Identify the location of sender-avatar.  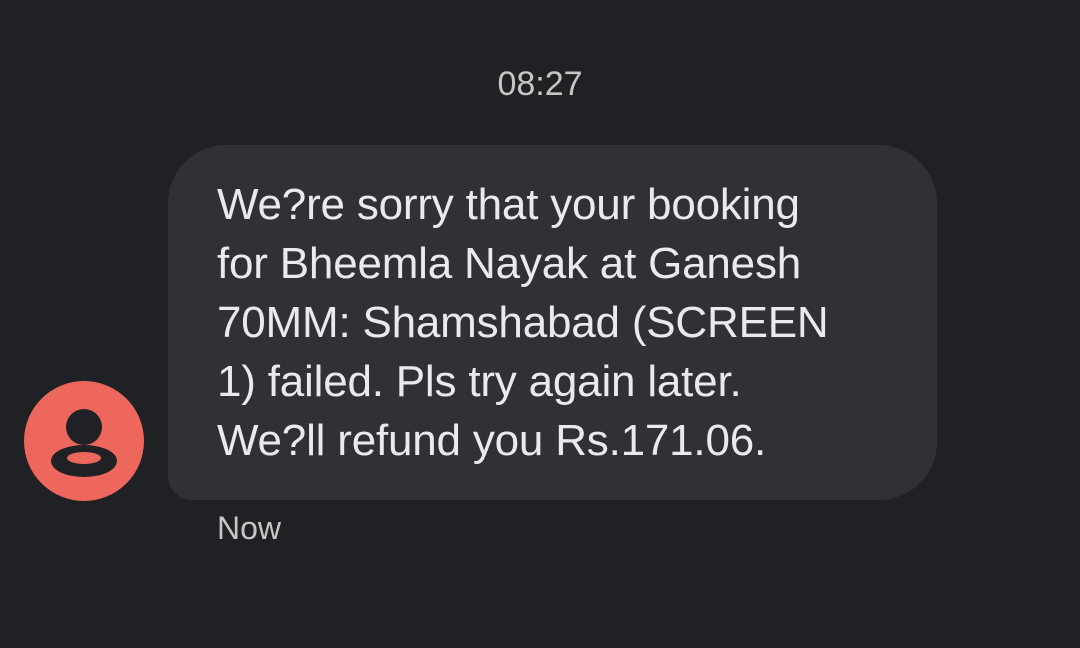
(84, 441).